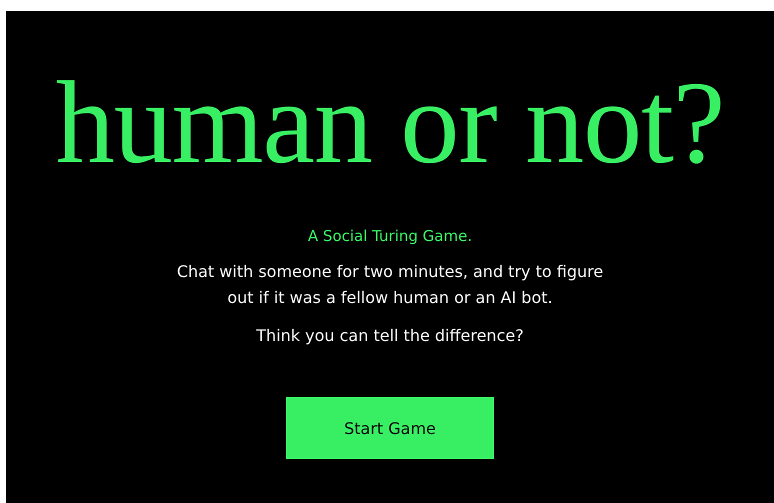  Describe the element at coordinates (390, 285) in the screenshot. I see `description-text: Chat with someone for two minutes, and try to figure out if it was a fellow human or an AI bot.` at that location.